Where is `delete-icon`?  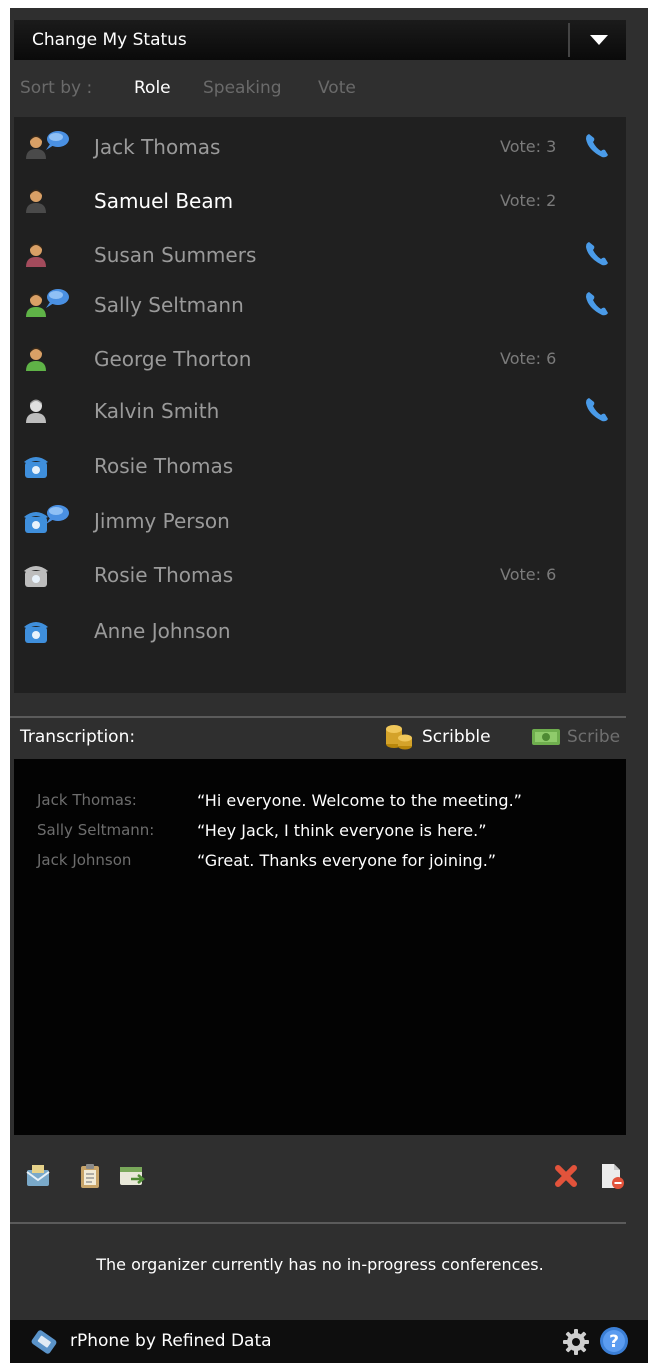 delete-icon is located at coordinates (566, 1176).